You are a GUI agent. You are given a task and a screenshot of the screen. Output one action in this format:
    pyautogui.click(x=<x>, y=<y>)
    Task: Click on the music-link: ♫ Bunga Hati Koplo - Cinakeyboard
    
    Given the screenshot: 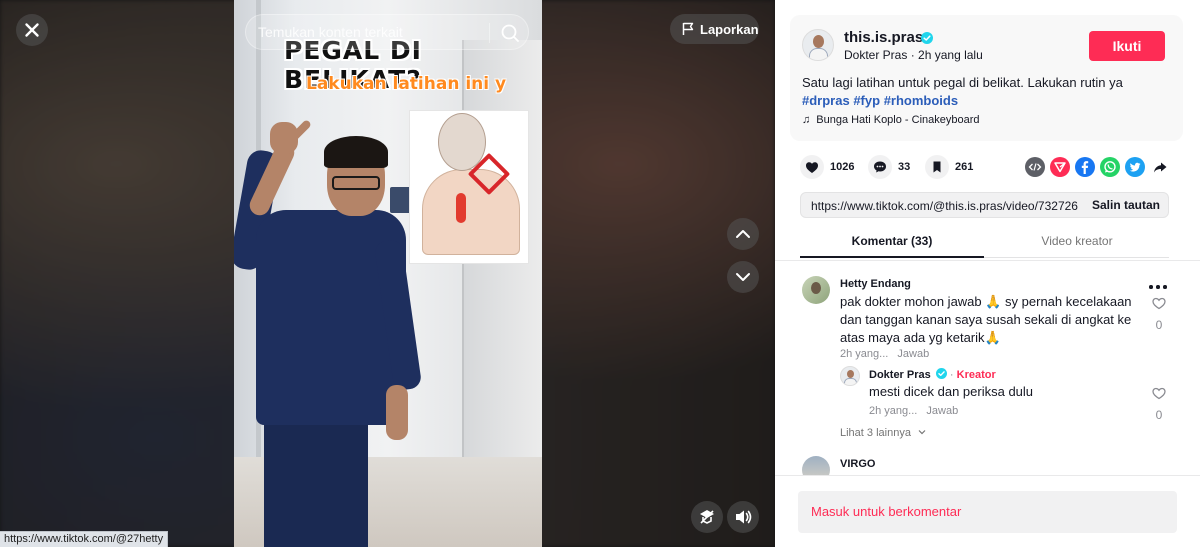 What is the action you would take?
    pyautogui.click(x=891, y=120)
    